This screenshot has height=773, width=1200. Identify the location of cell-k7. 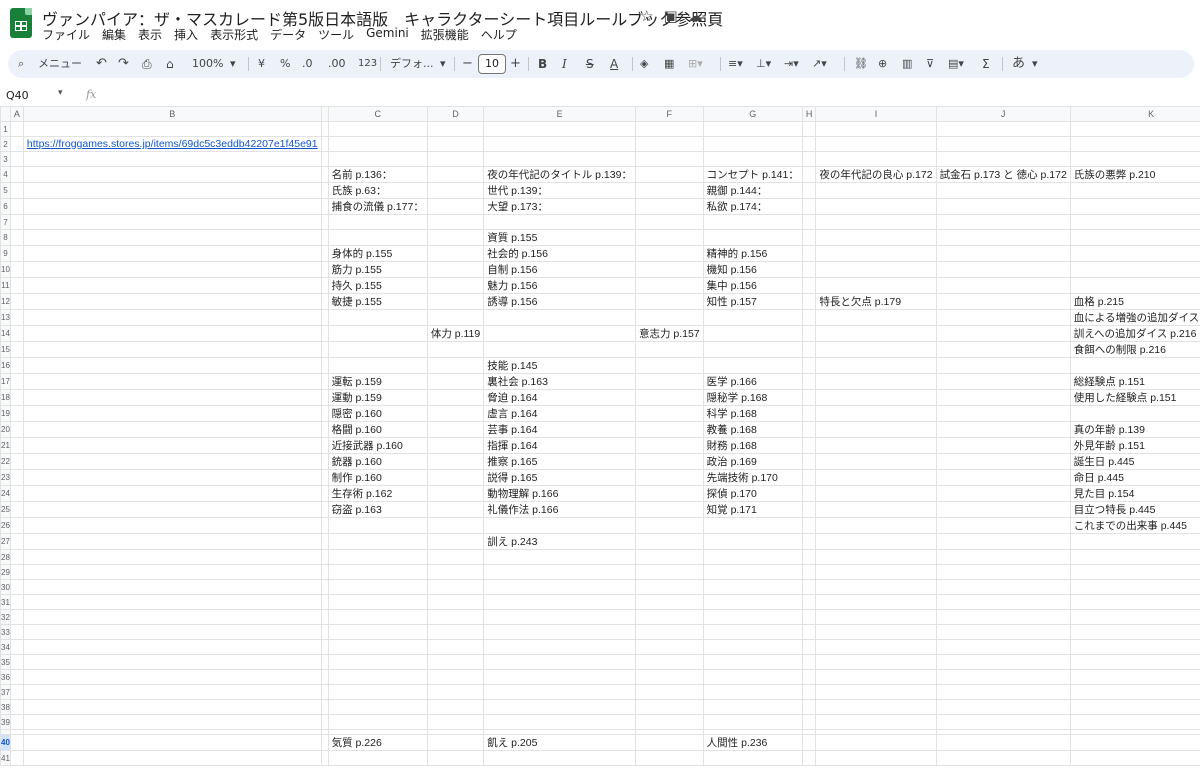
(1134, 222).